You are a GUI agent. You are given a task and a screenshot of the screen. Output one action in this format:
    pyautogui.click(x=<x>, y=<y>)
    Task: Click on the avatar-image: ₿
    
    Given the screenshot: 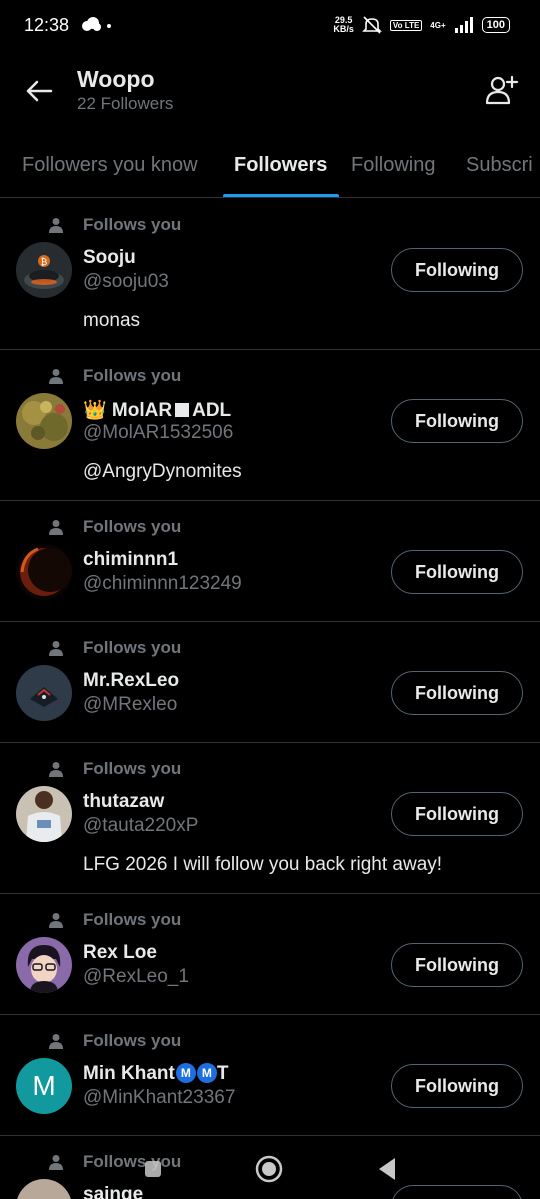 What is the action you would take?
    pyautogui.click(x=44, y=270)
    